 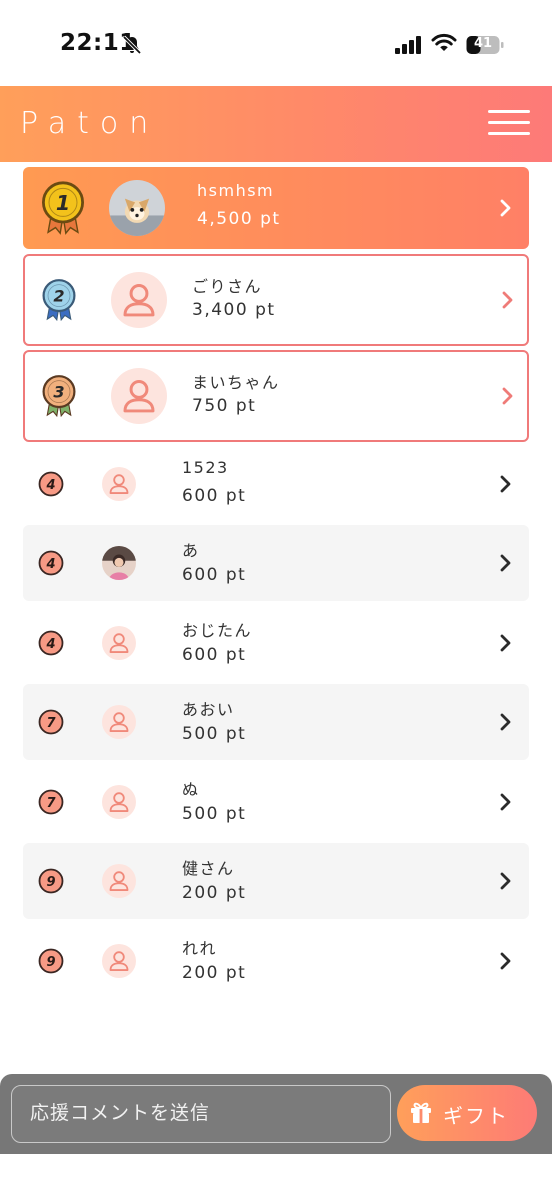 I want to click on rank-2-medal-icon: 2, so click(x=59, y=302).